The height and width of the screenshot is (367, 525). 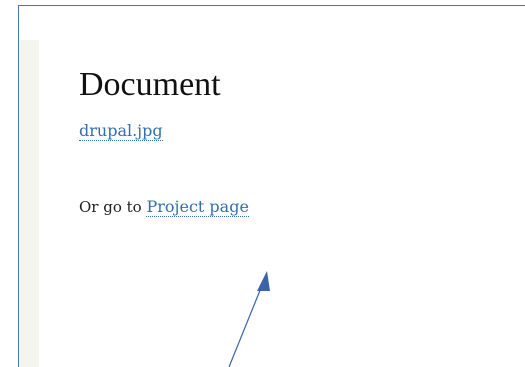 What do you see at coordinates (29, 203) in the screenshot?
I see `left-gutter` at bounding box center [29, 203].